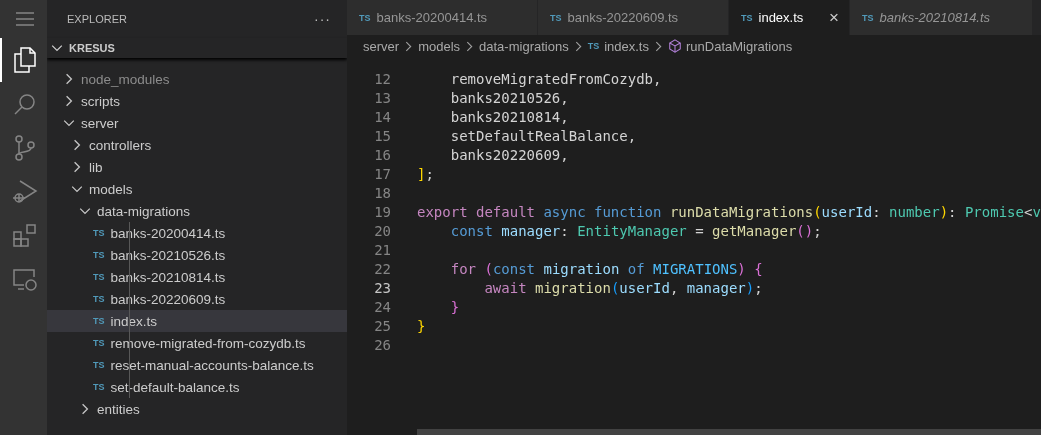 Image resolution: width=1041 pixels, height=435 pixels. I want to click on line-number: 16, so click(382, 154).